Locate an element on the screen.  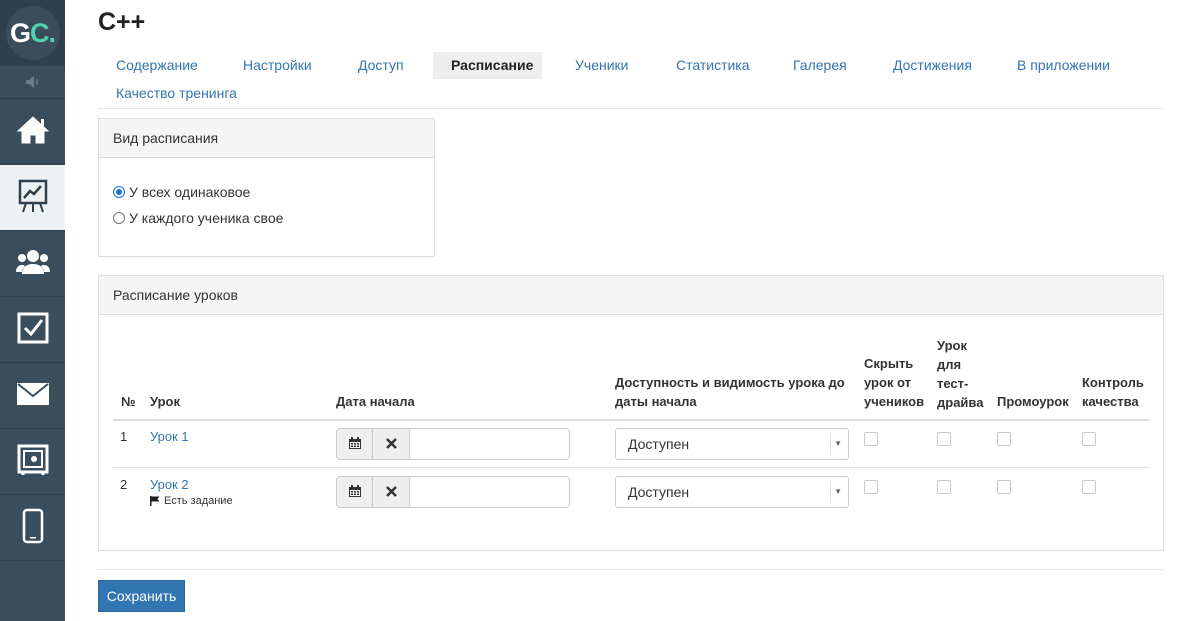
header-divider is located at coordinates (631, 420).